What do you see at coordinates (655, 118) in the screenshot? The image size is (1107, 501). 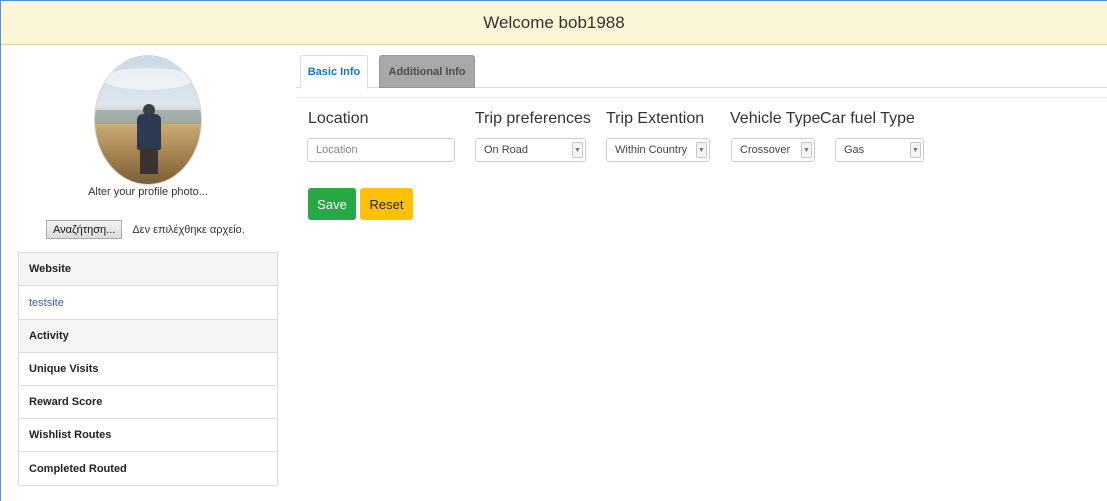 I see `trip-extention-label: Trip Extention` at bounding box center [655, 118].